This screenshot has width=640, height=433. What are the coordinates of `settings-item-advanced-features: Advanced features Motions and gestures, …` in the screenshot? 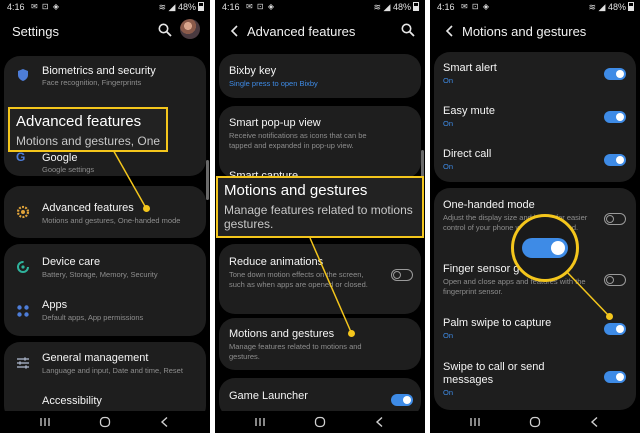 It's located at (105, 212).